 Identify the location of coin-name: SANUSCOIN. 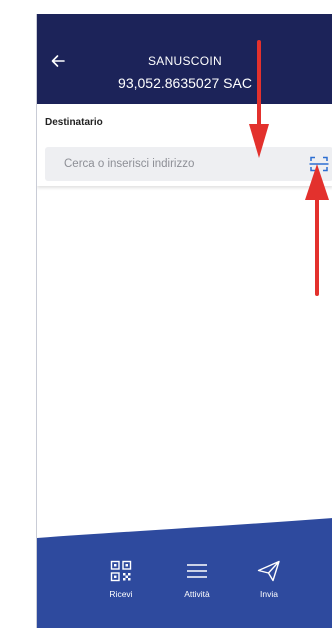
(185, 61).